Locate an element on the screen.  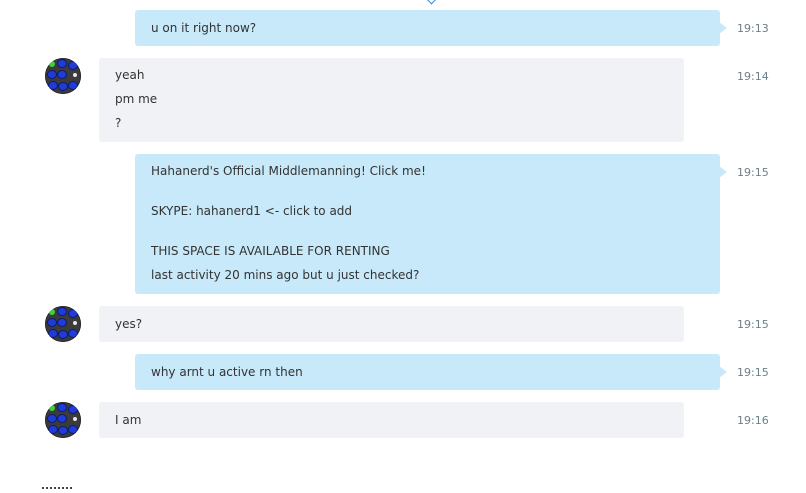
message-bubble-outgoing: u on it right now? is located at coordinates (431, 28).